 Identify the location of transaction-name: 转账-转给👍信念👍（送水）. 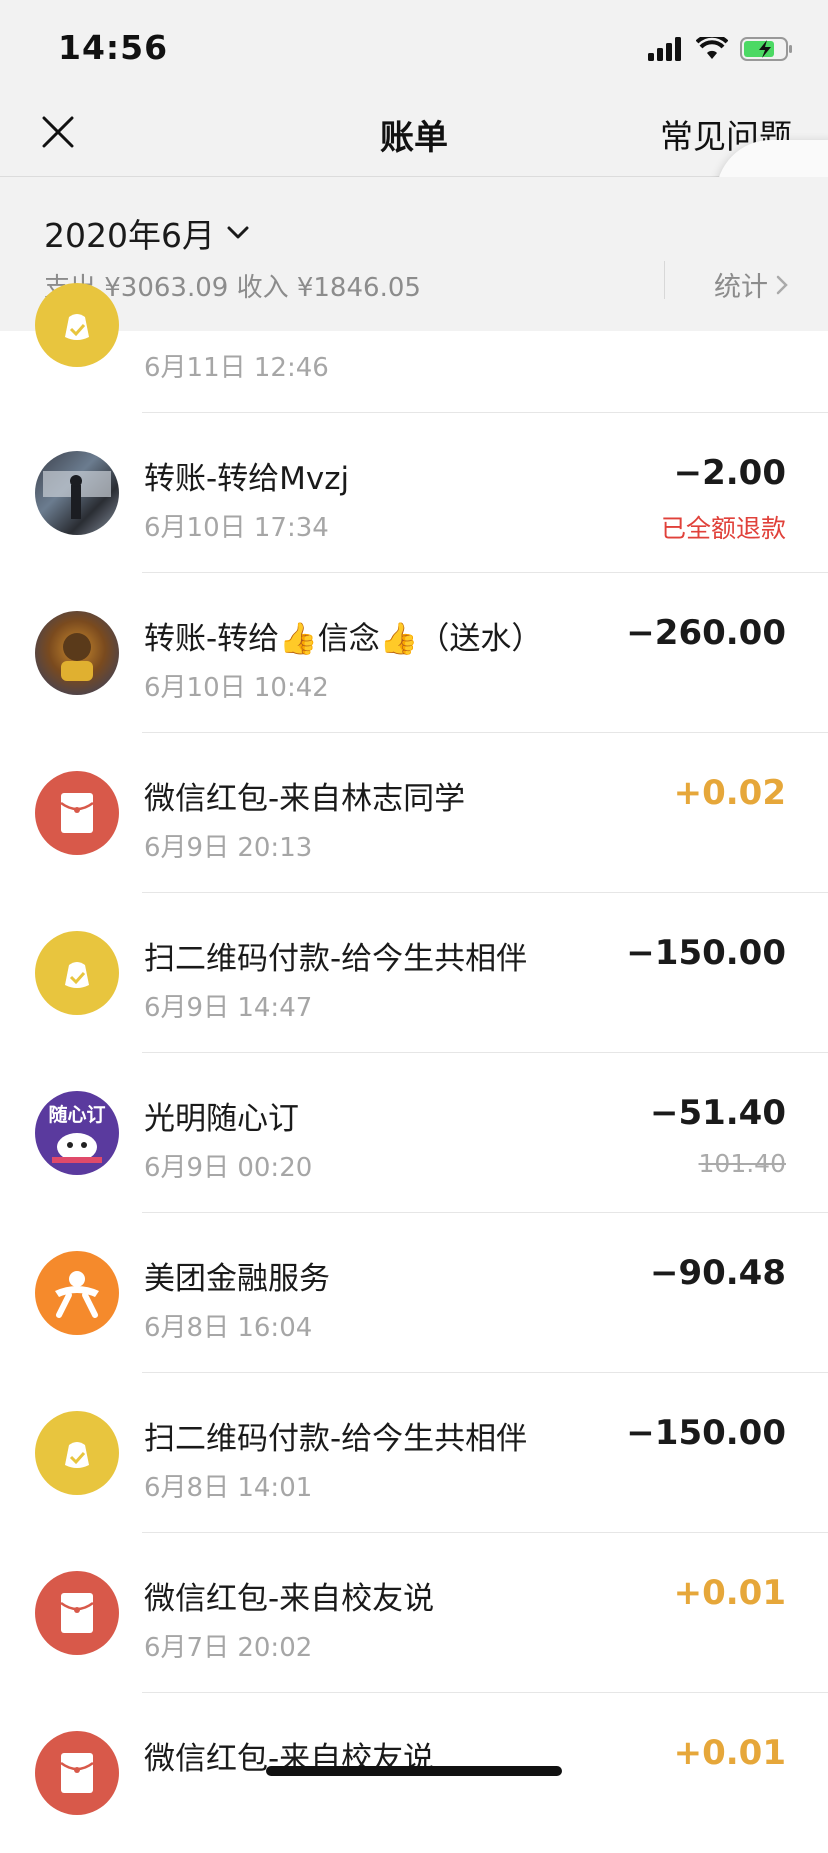
(343, 639).